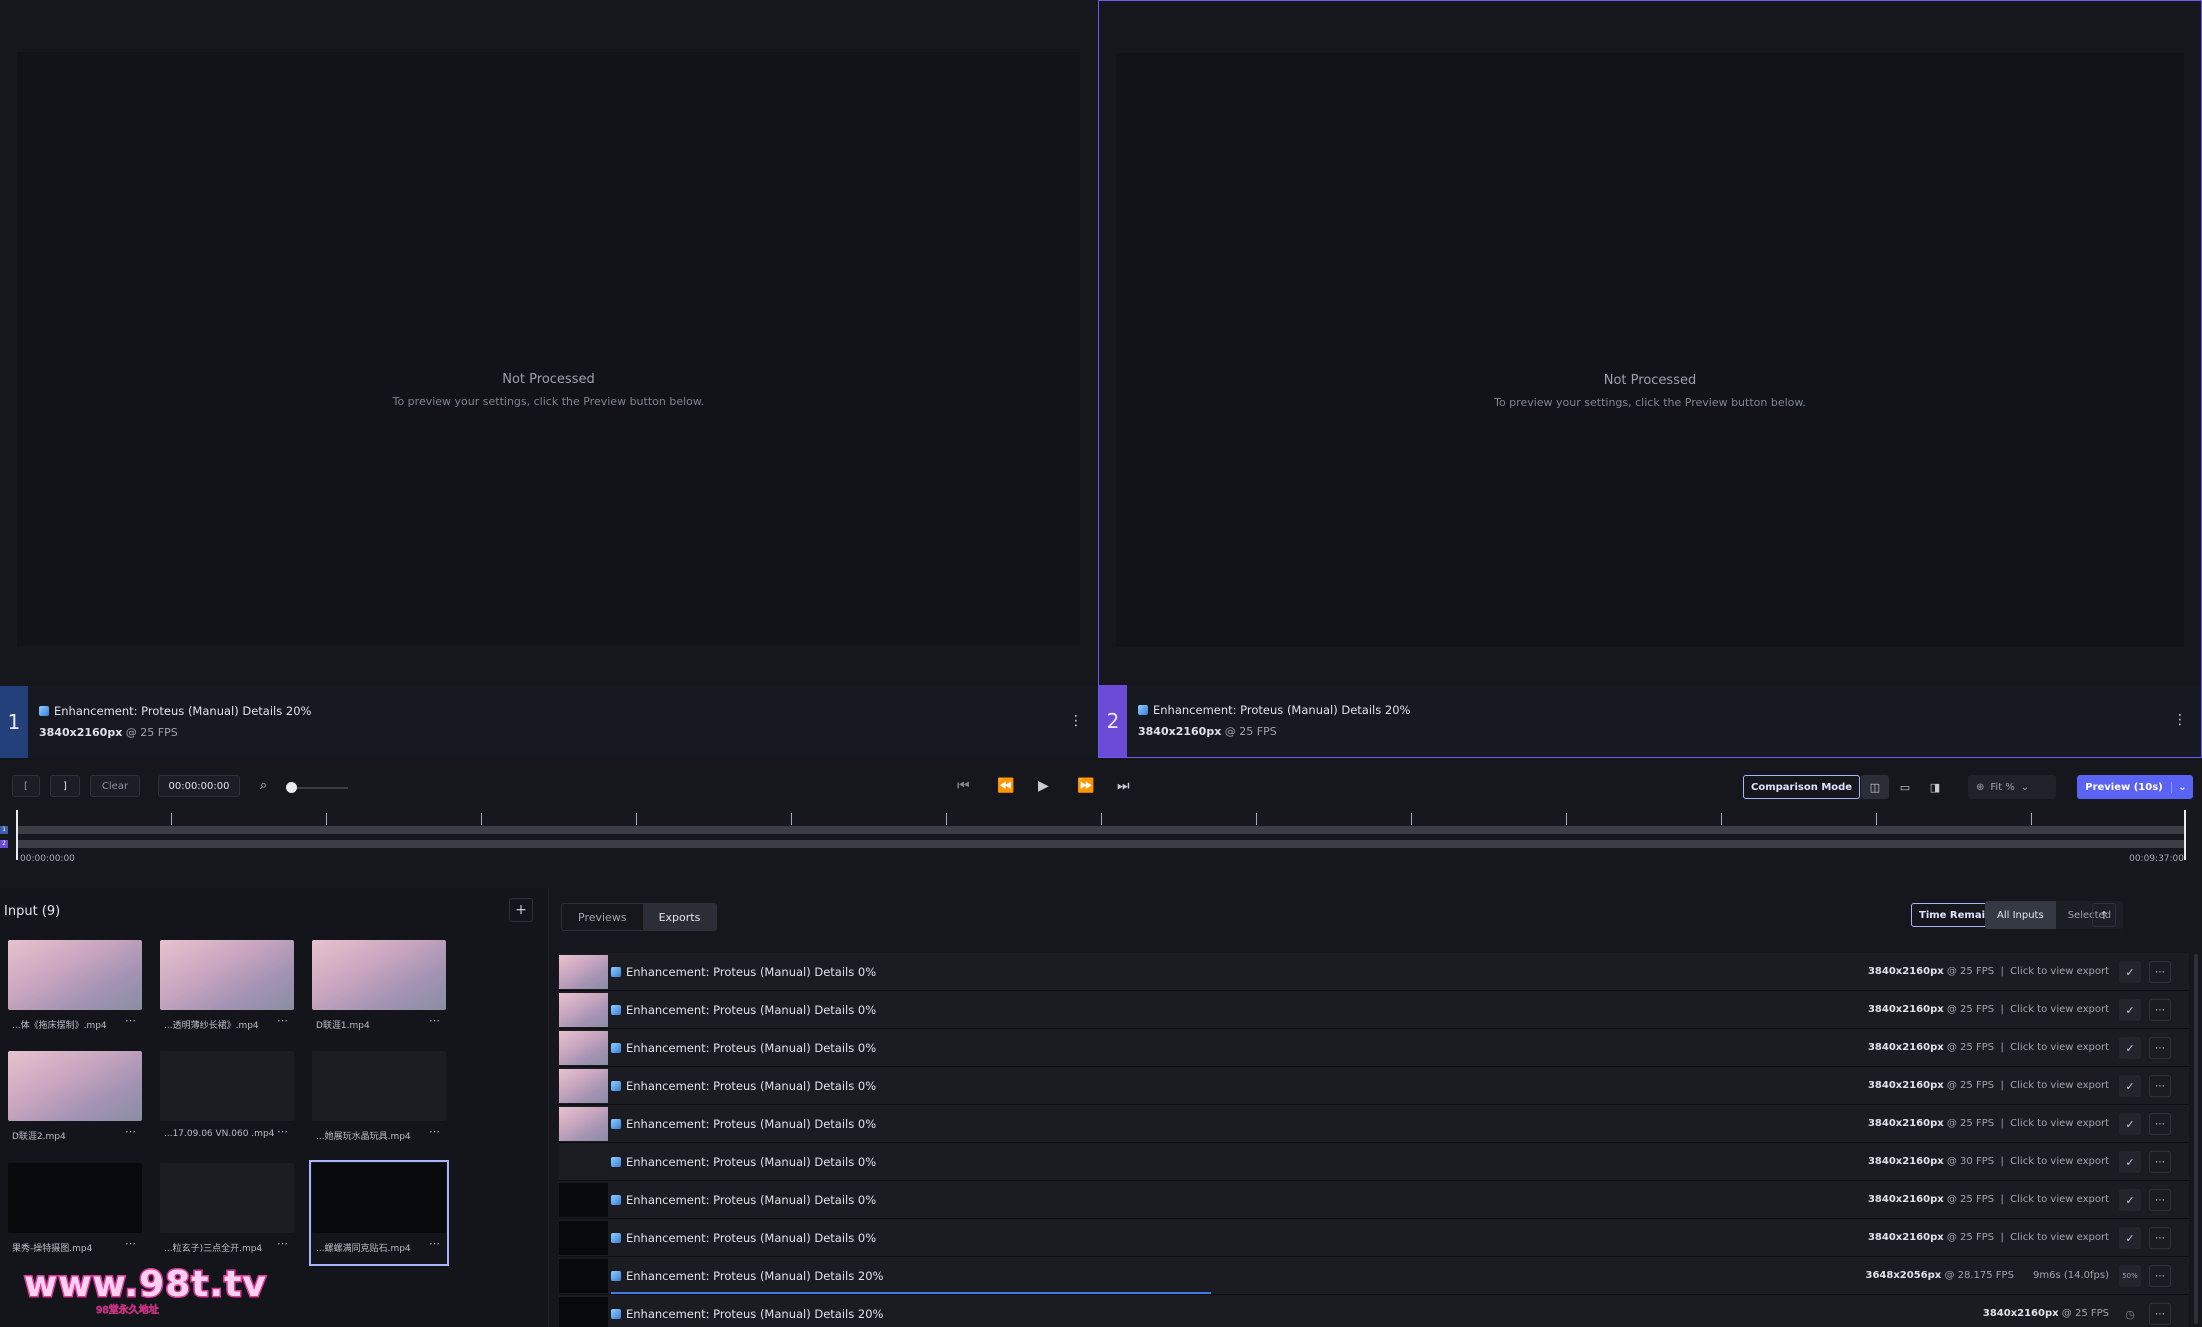 Image resolution: width=2202 pixels, height=1327 pixels. Describe the element at coordinates (115, 786) in the screenshot. I see `clear-button: Clear` at that location.